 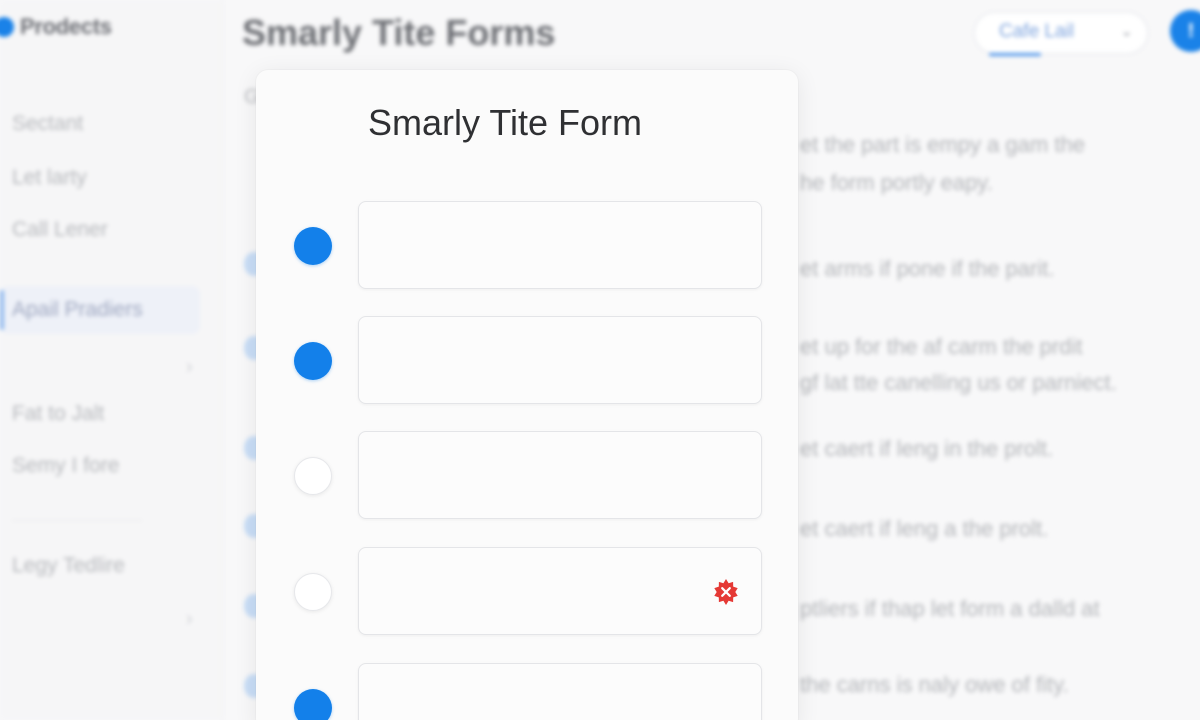 What do you see at coordinates (77, 520) in the screenshot?
I see `sidebar-divider` at bounding box center [77, 520].